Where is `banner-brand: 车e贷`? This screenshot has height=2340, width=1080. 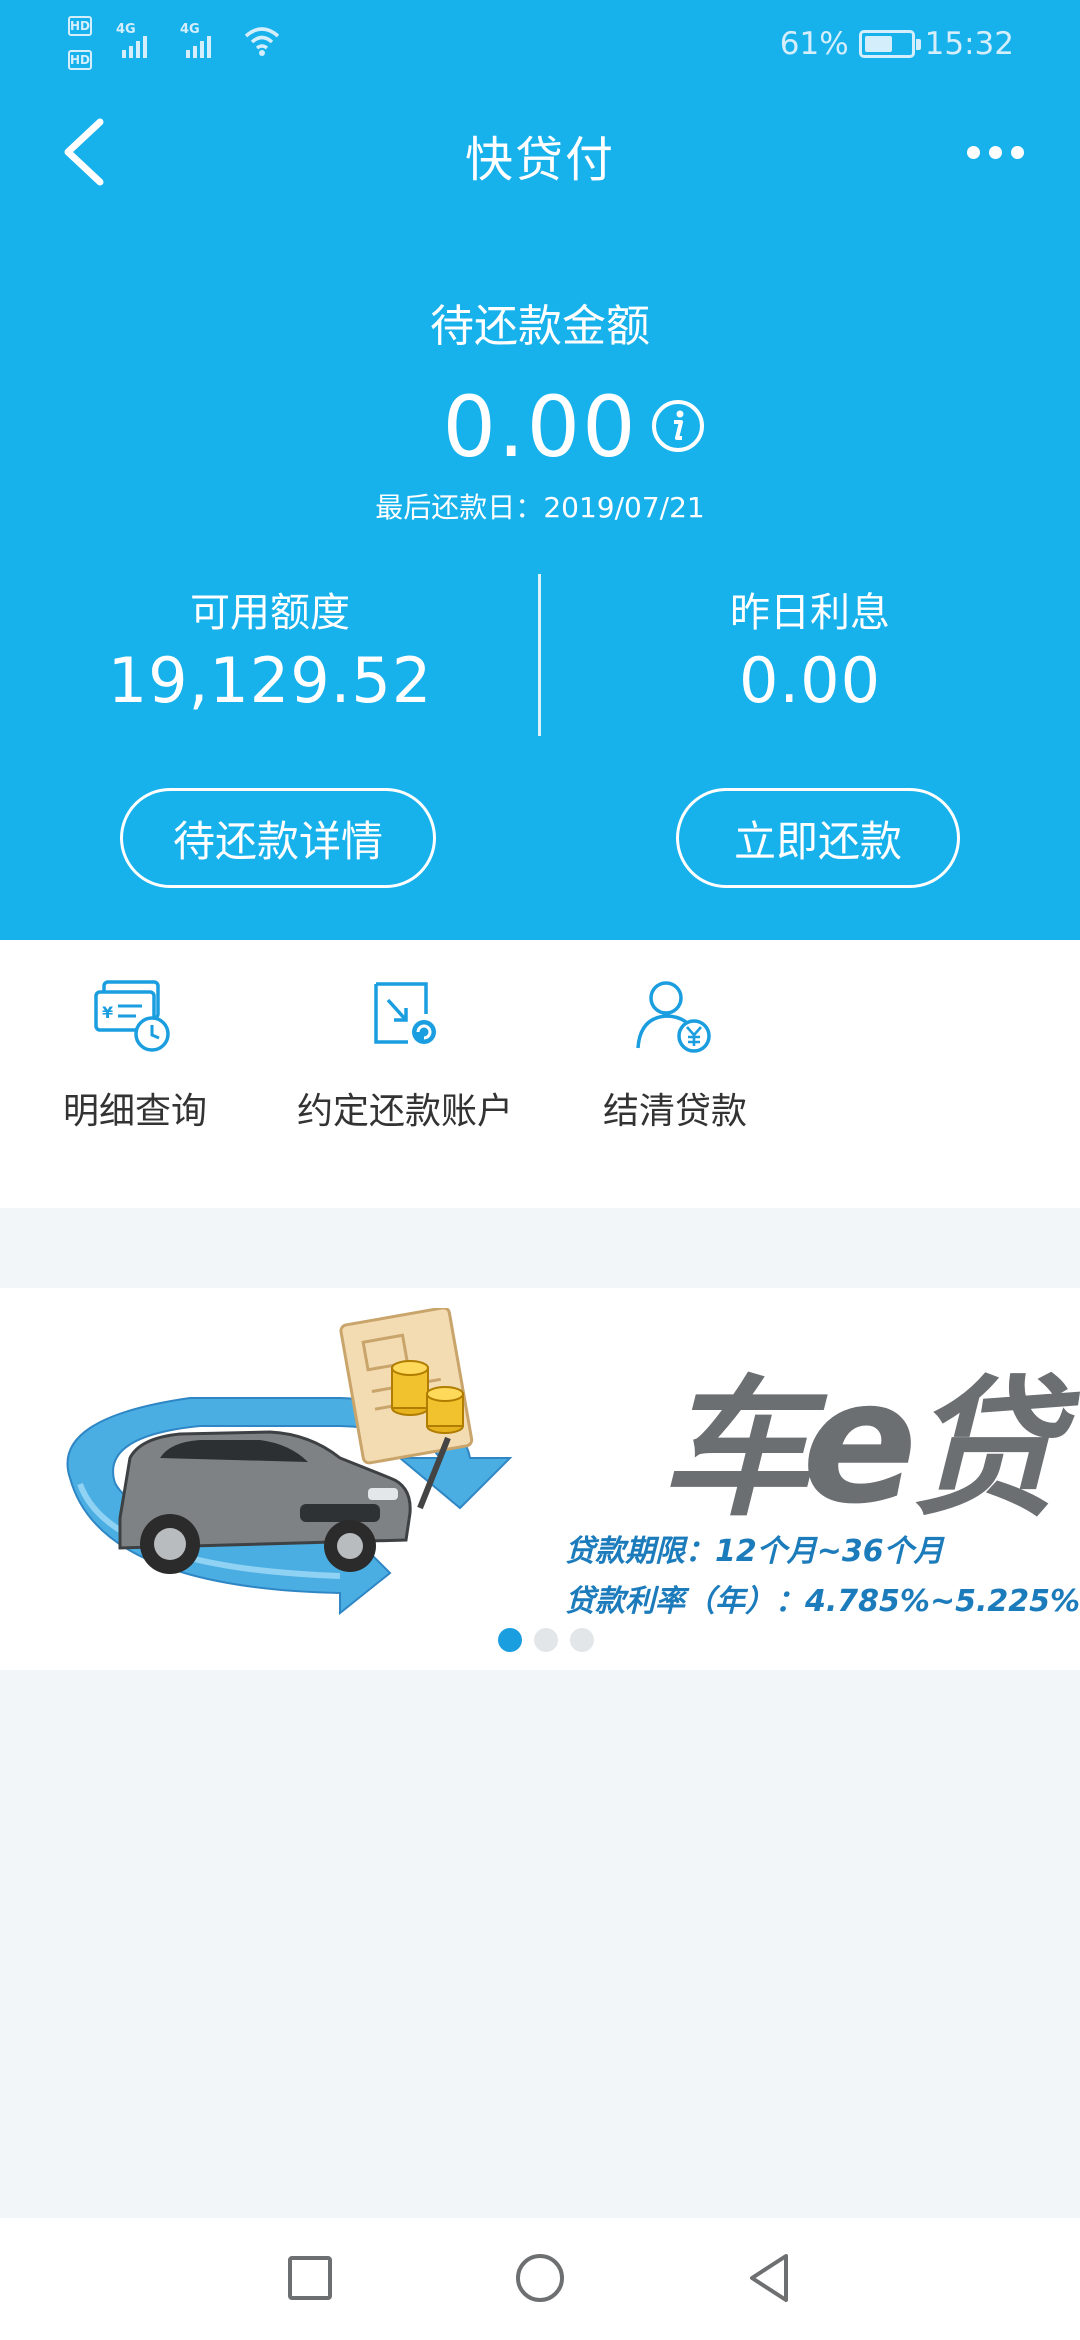 banner-brand: 车e贷 is located at coordinates (859, 1436).